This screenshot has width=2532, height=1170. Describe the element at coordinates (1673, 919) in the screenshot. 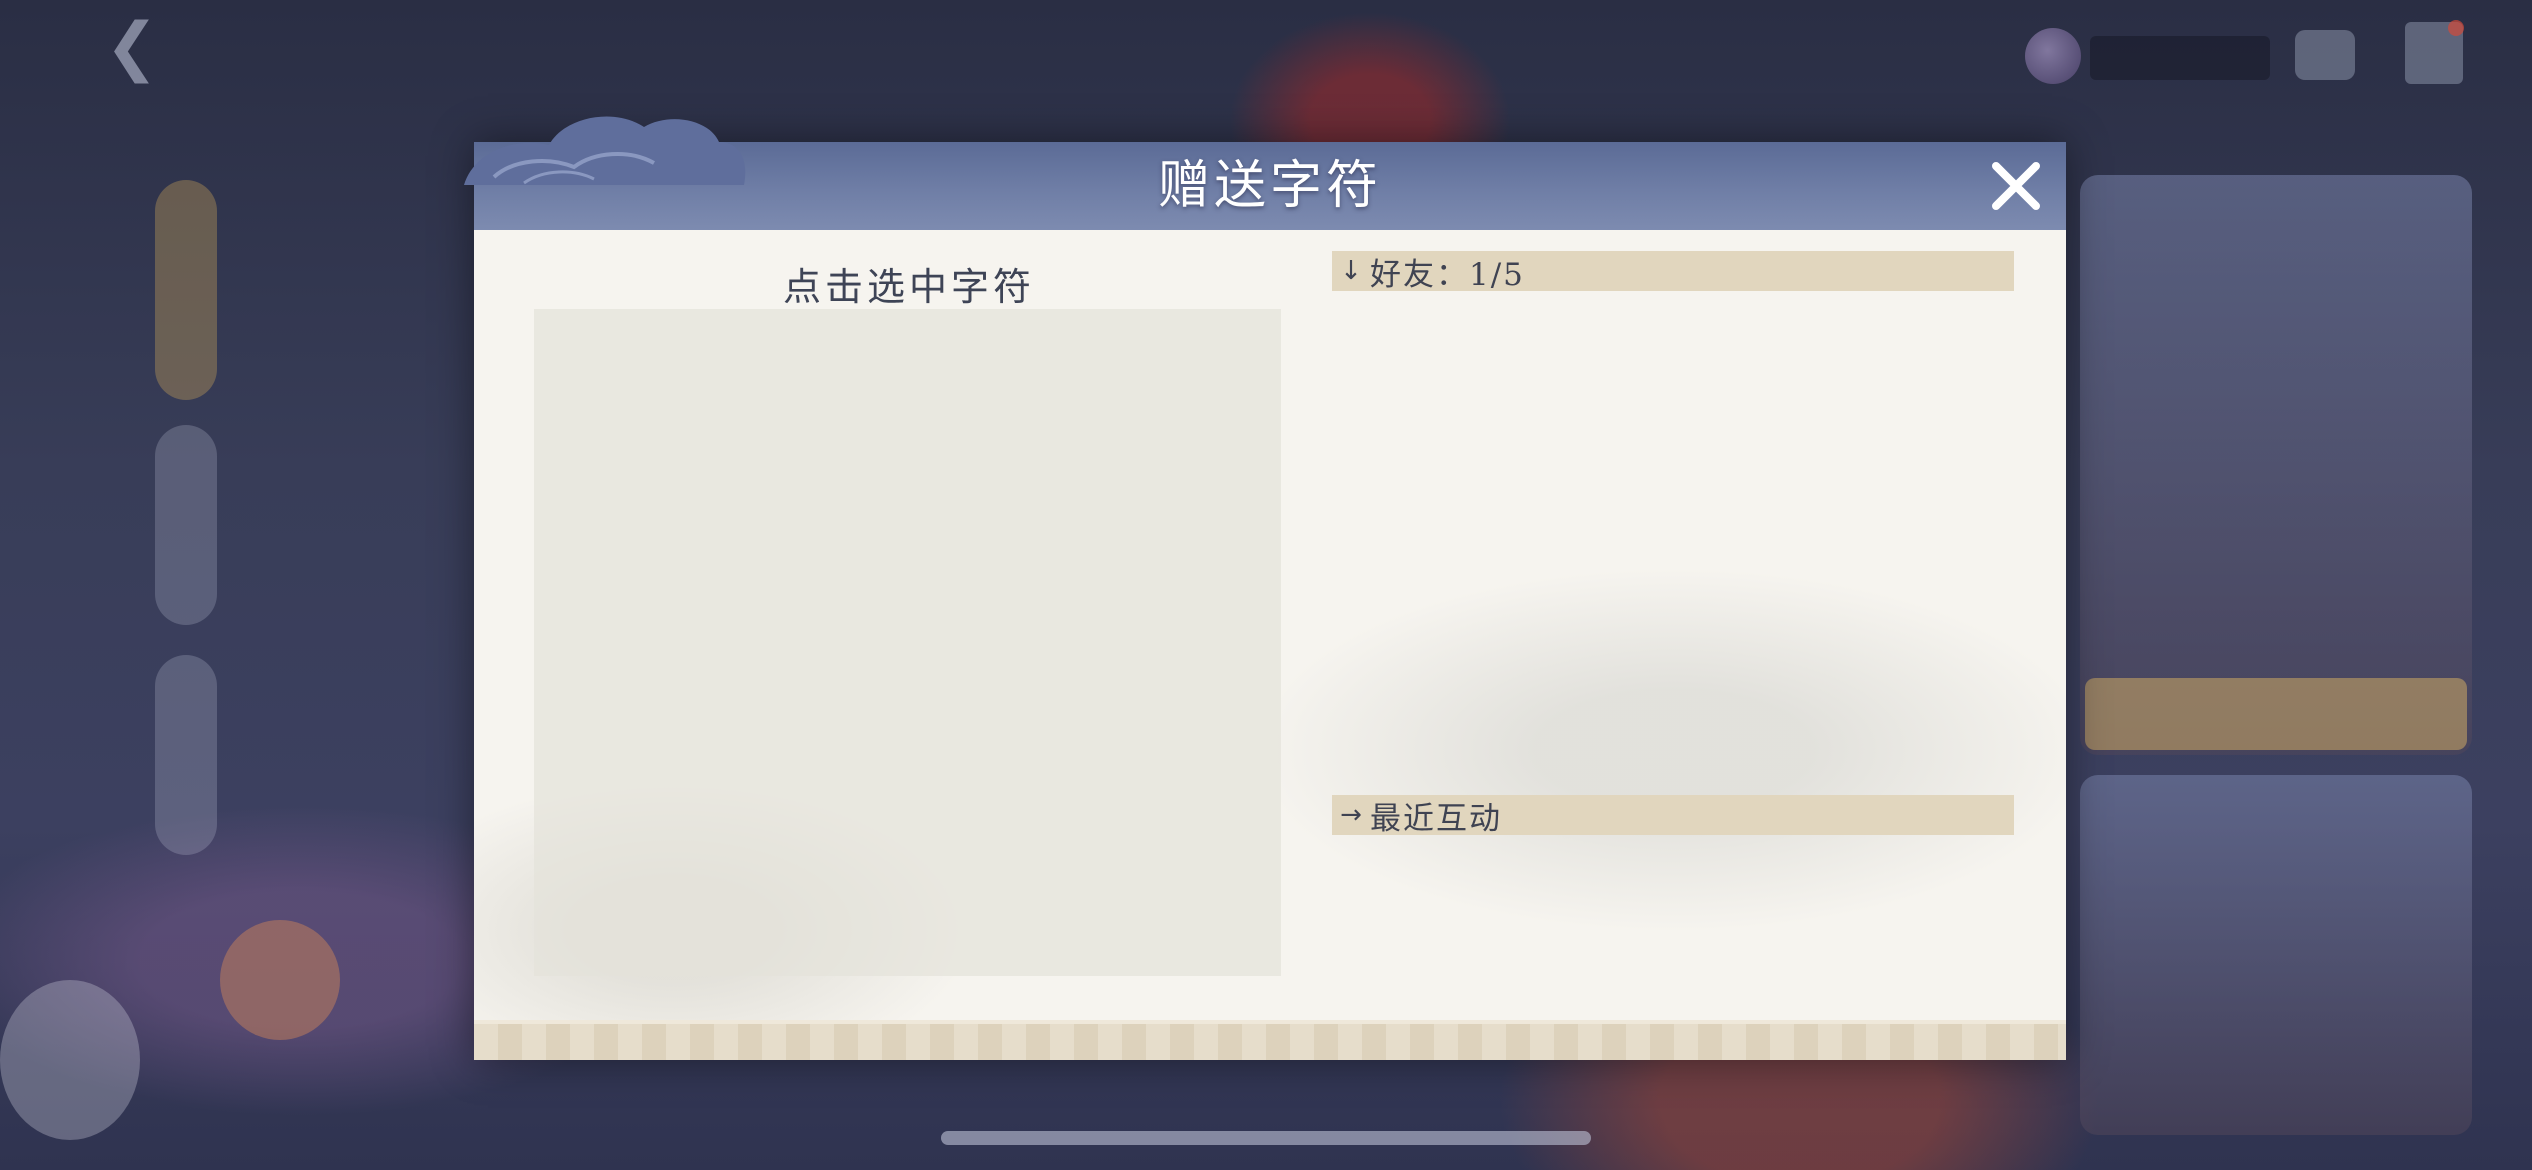

I see `recent-interaction-list` at that location.